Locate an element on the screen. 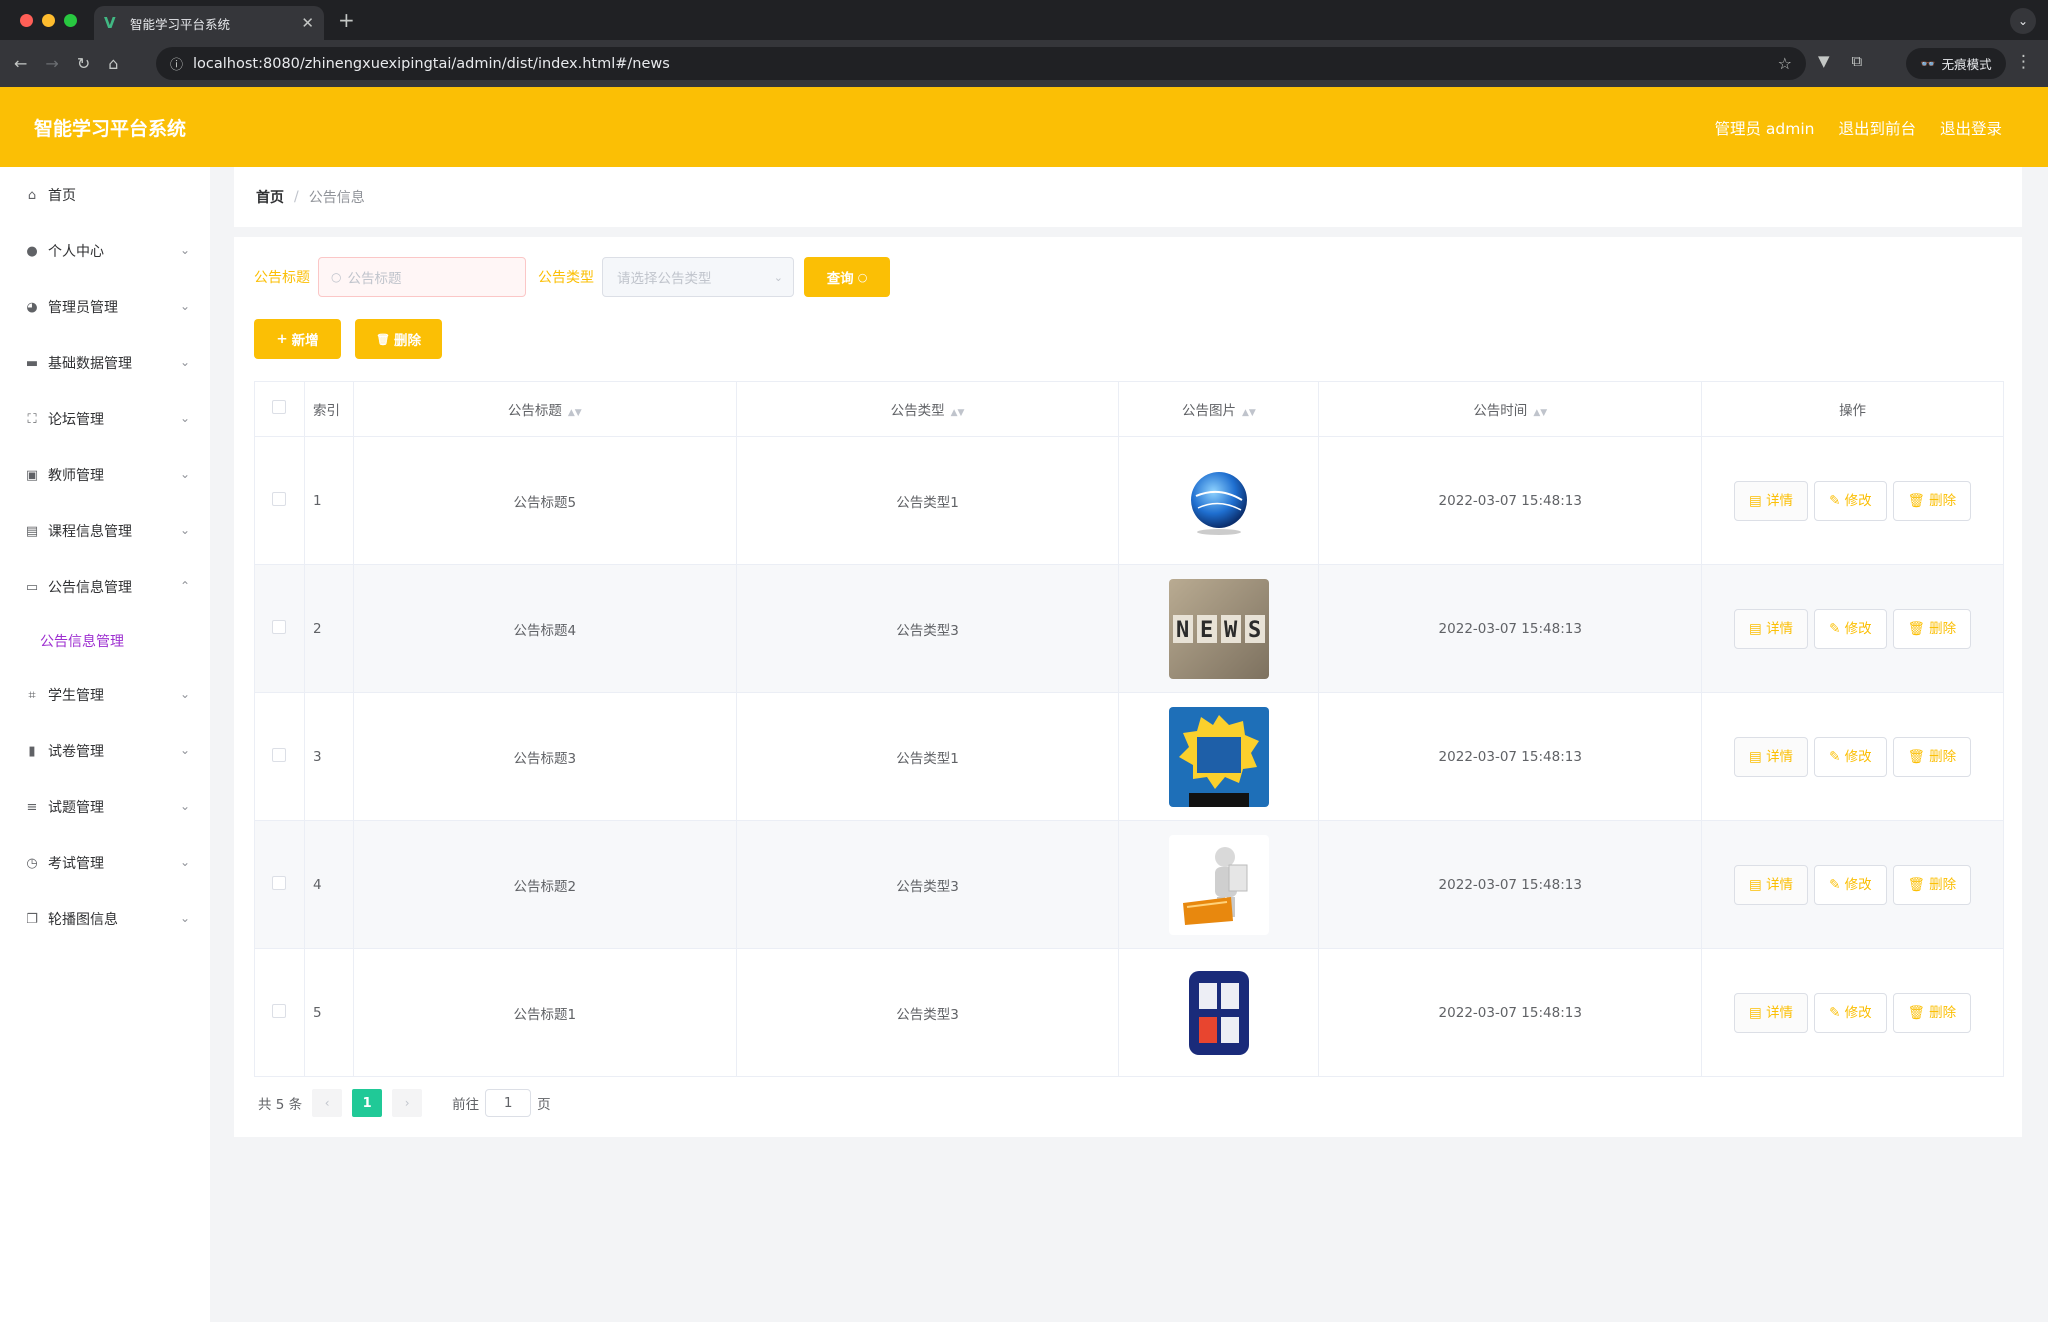 This screenshot has height=1322, width=2048. browser-menu-icon: ⋮ is located at coordinates (2023, 62).